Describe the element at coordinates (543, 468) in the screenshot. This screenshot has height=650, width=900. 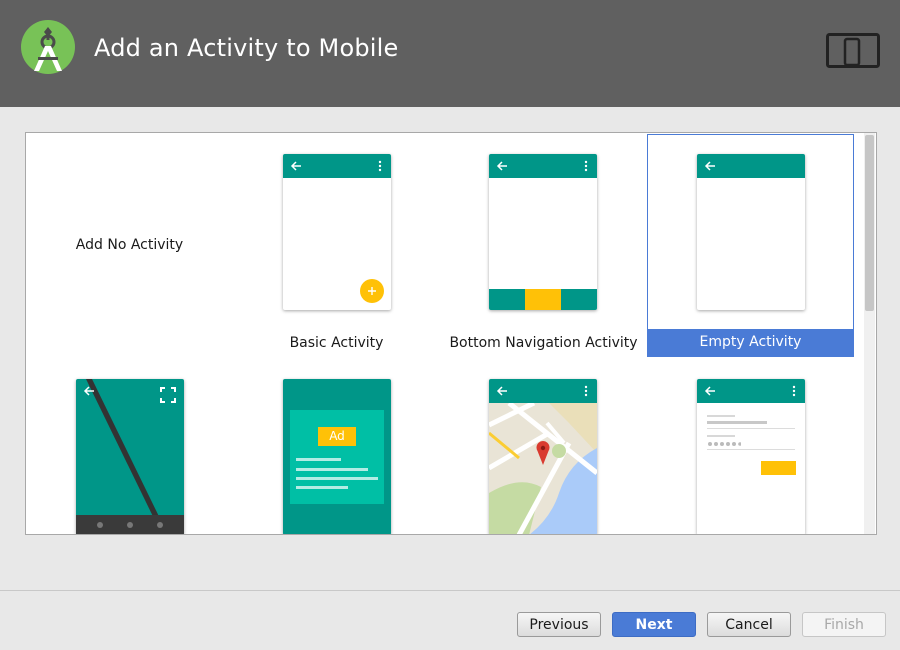
I see `map-graphic` at that location.